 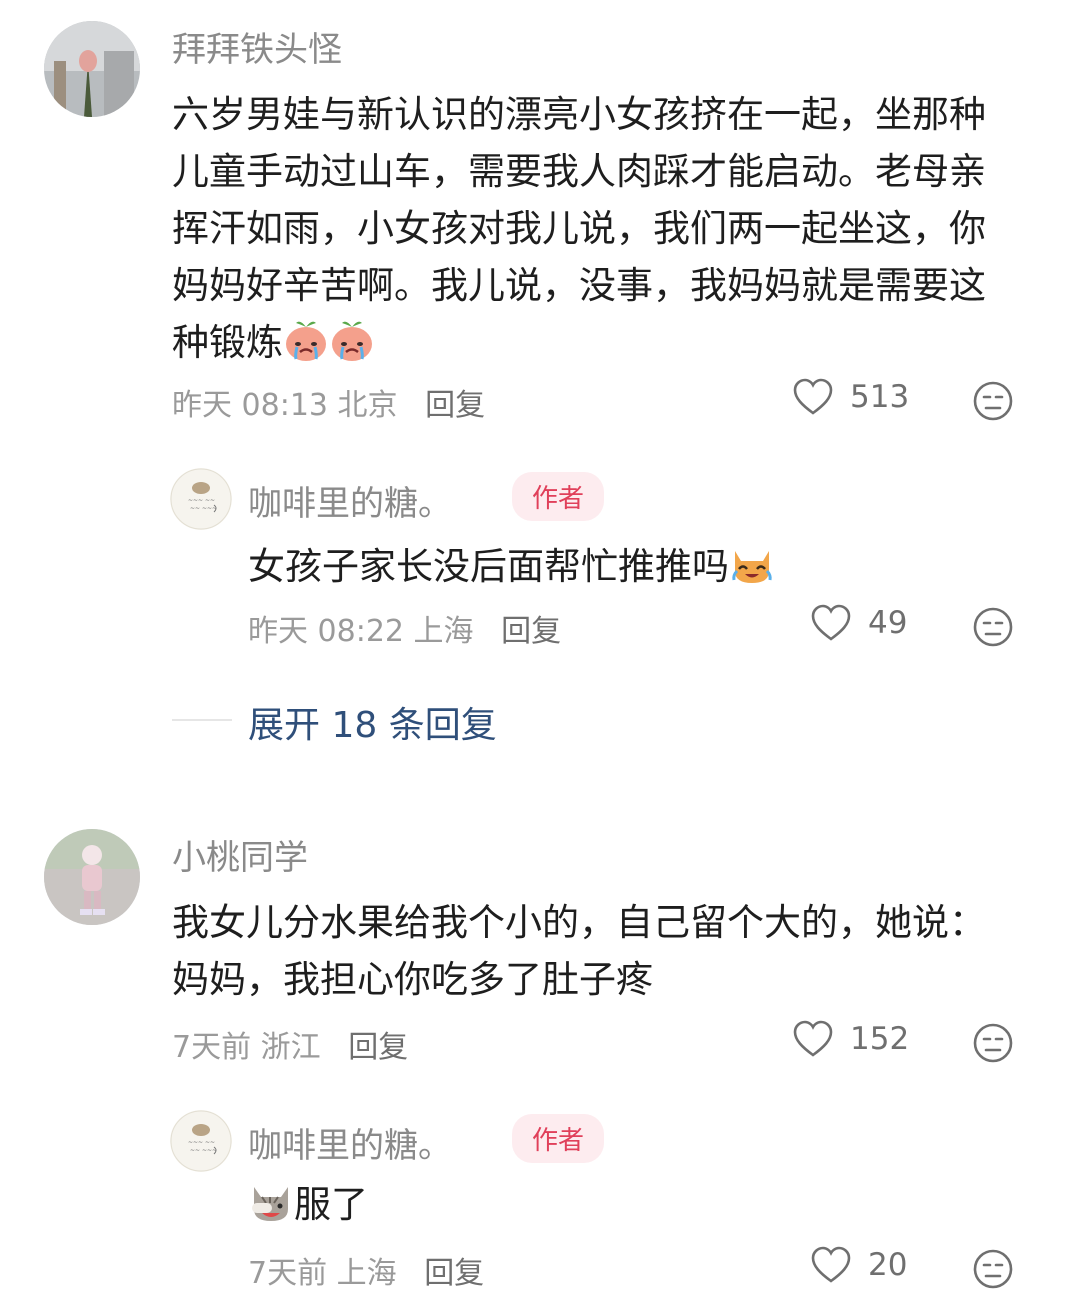 What do you see at coordinates (331, 1204) in the screenshot?
I see `reply-text-body: 服了` at bounding box center [331, 1204].